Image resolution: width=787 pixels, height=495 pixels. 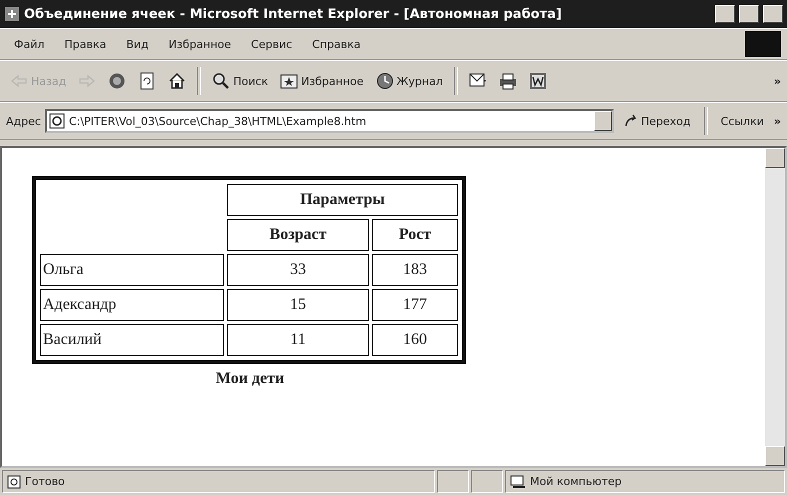 I want to click on history-icon, so click(x=385, y=81).